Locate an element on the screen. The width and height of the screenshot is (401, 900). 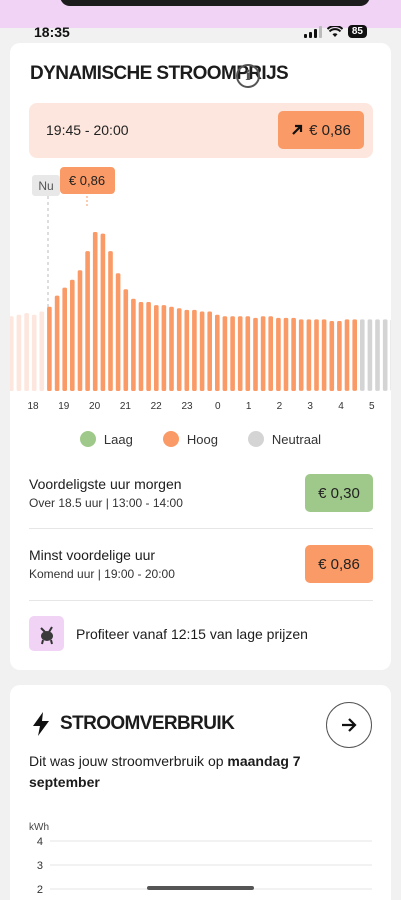
legend-item-hoog: Hoog is located at coordinates (190, 439).